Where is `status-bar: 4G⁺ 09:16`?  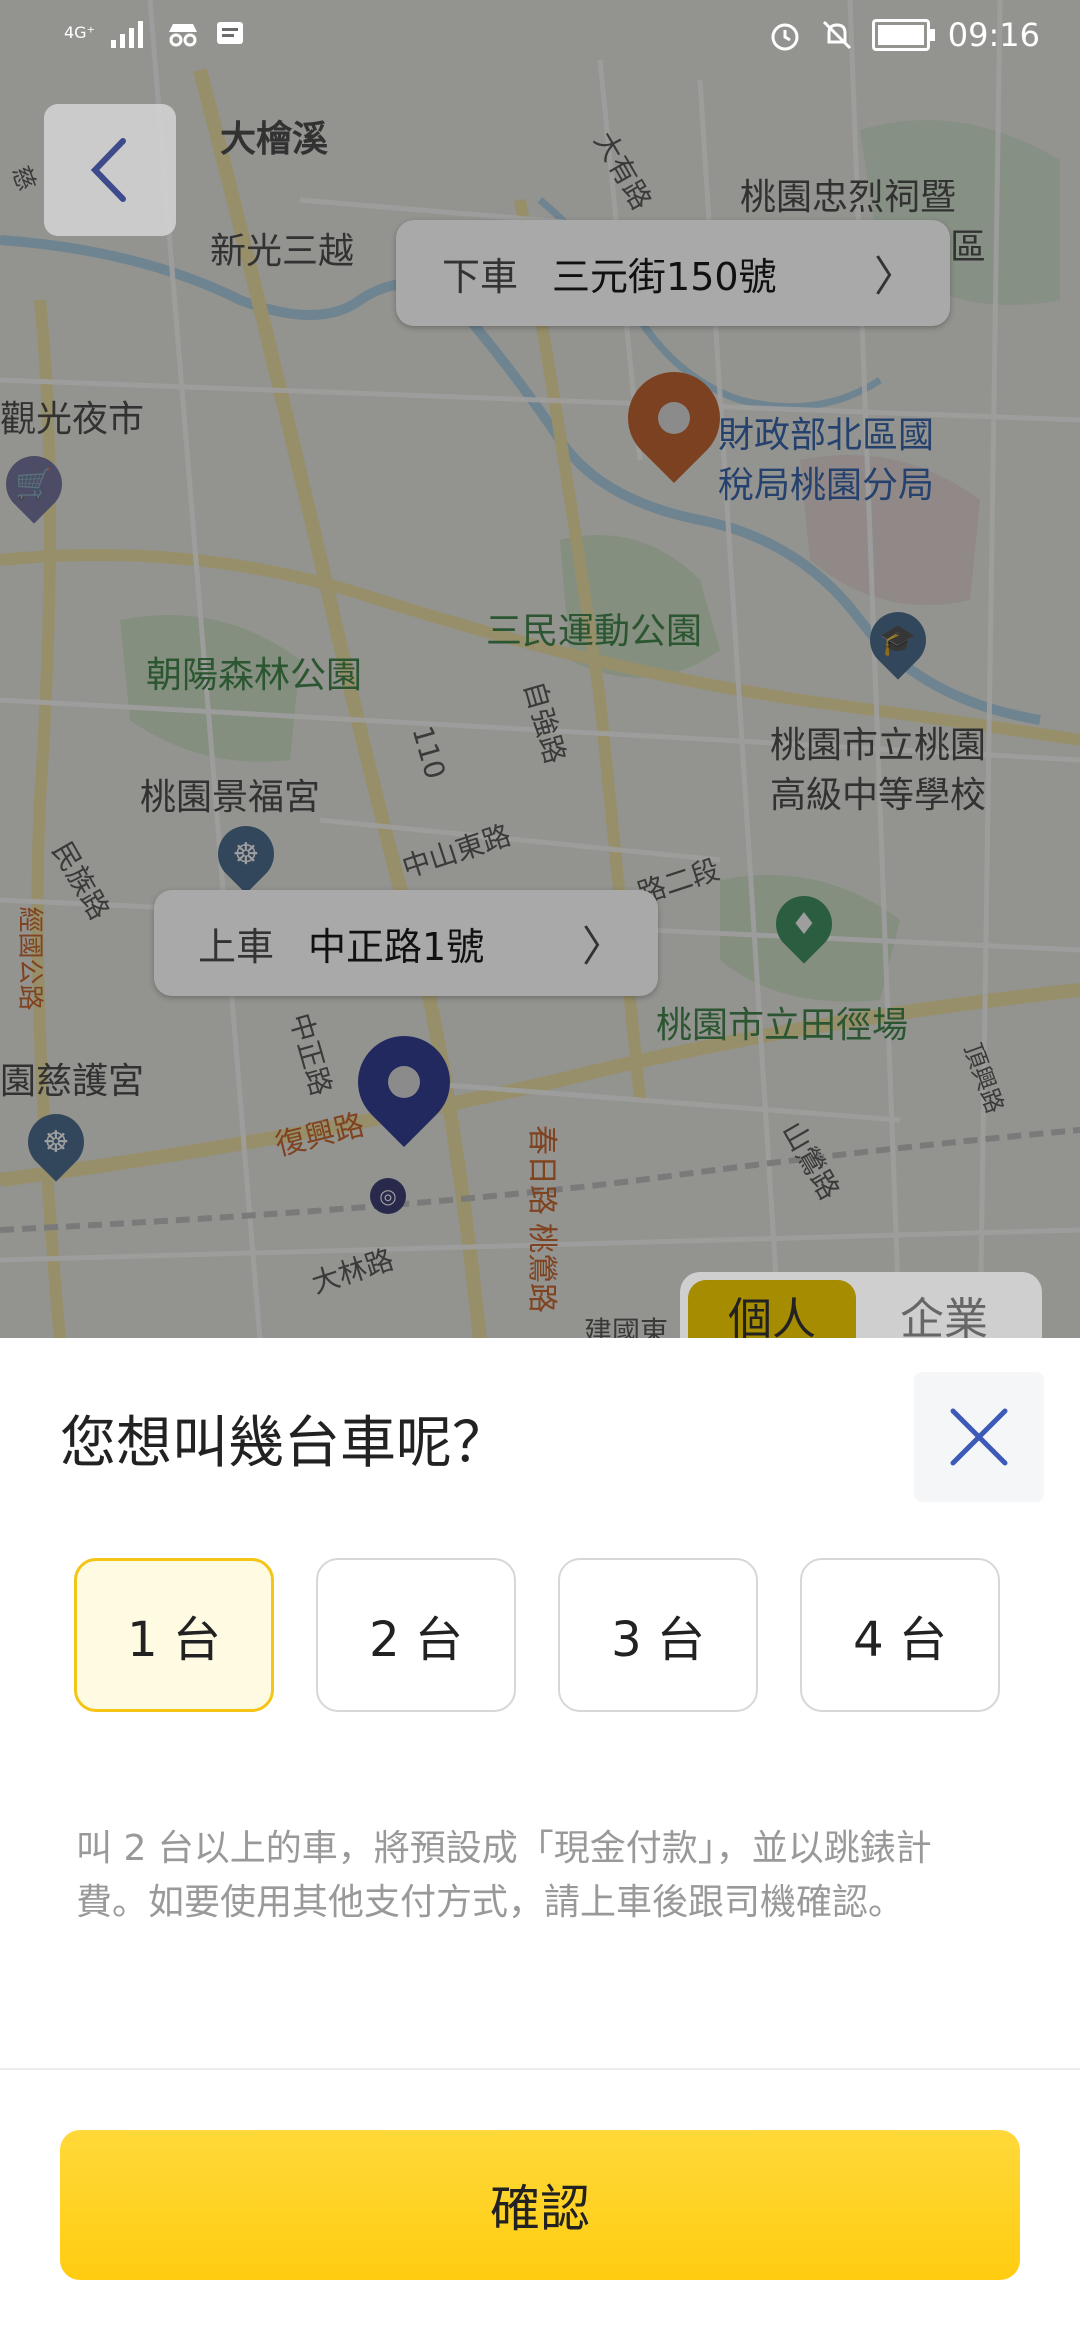 status-bar: 4G⁺ 09:16 is located at coordinates (540, 37).